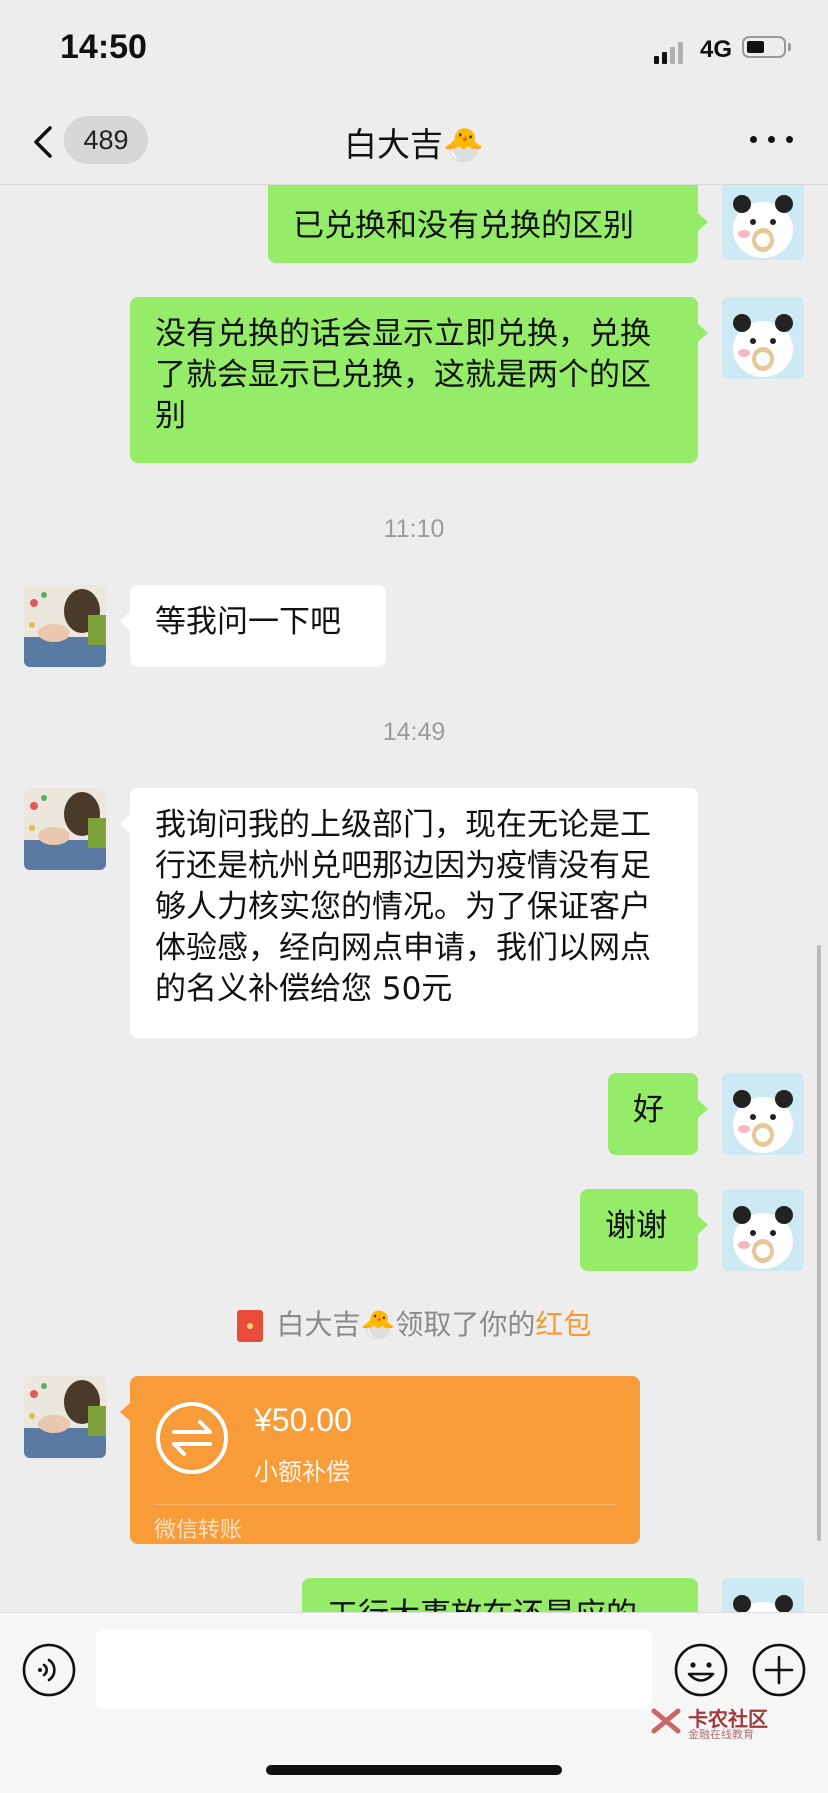 This screenshot has height=1793, width=828. I want to click on timestamp: 14:49, so click(414, 732).